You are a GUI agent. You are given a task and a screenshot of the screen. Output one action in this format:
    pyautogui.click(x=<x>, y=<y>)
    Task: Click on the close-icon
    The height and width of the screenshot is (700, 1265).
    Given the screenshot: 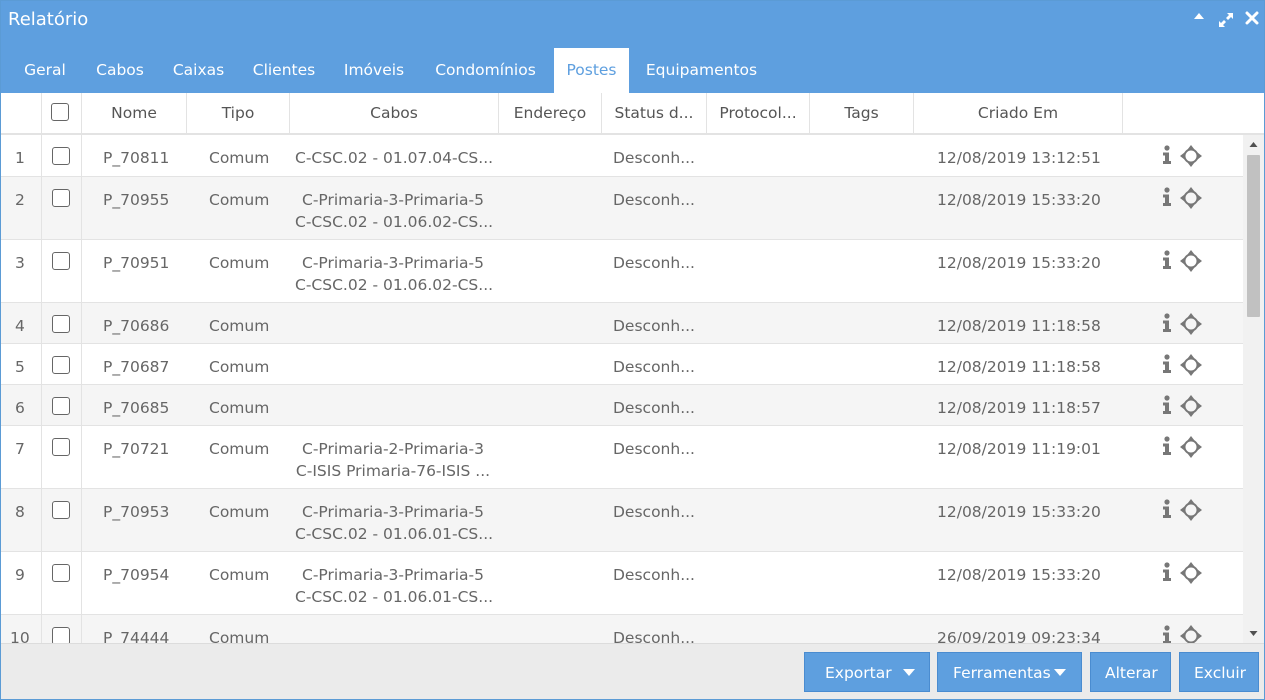 What is the action you would take?
    pyautogui.click(x=1252, y=18)
    